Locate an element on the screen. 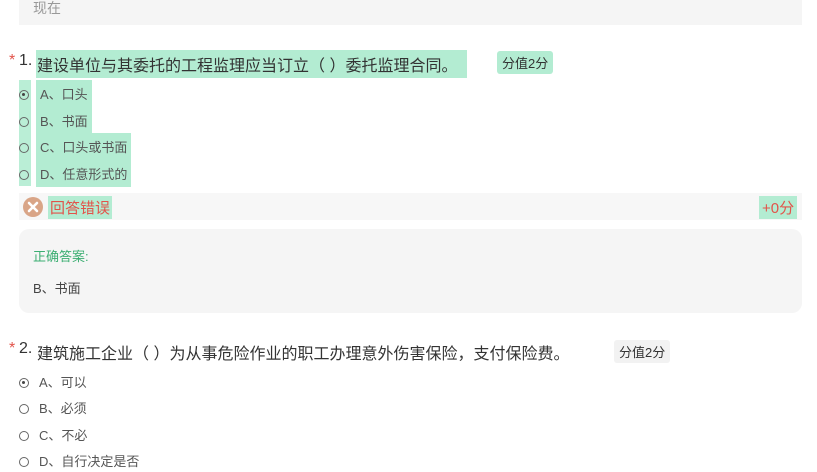 The height and width of the screenshot is (472, 817). option-a-label: A、口头 is located at coordinates (64, 93).